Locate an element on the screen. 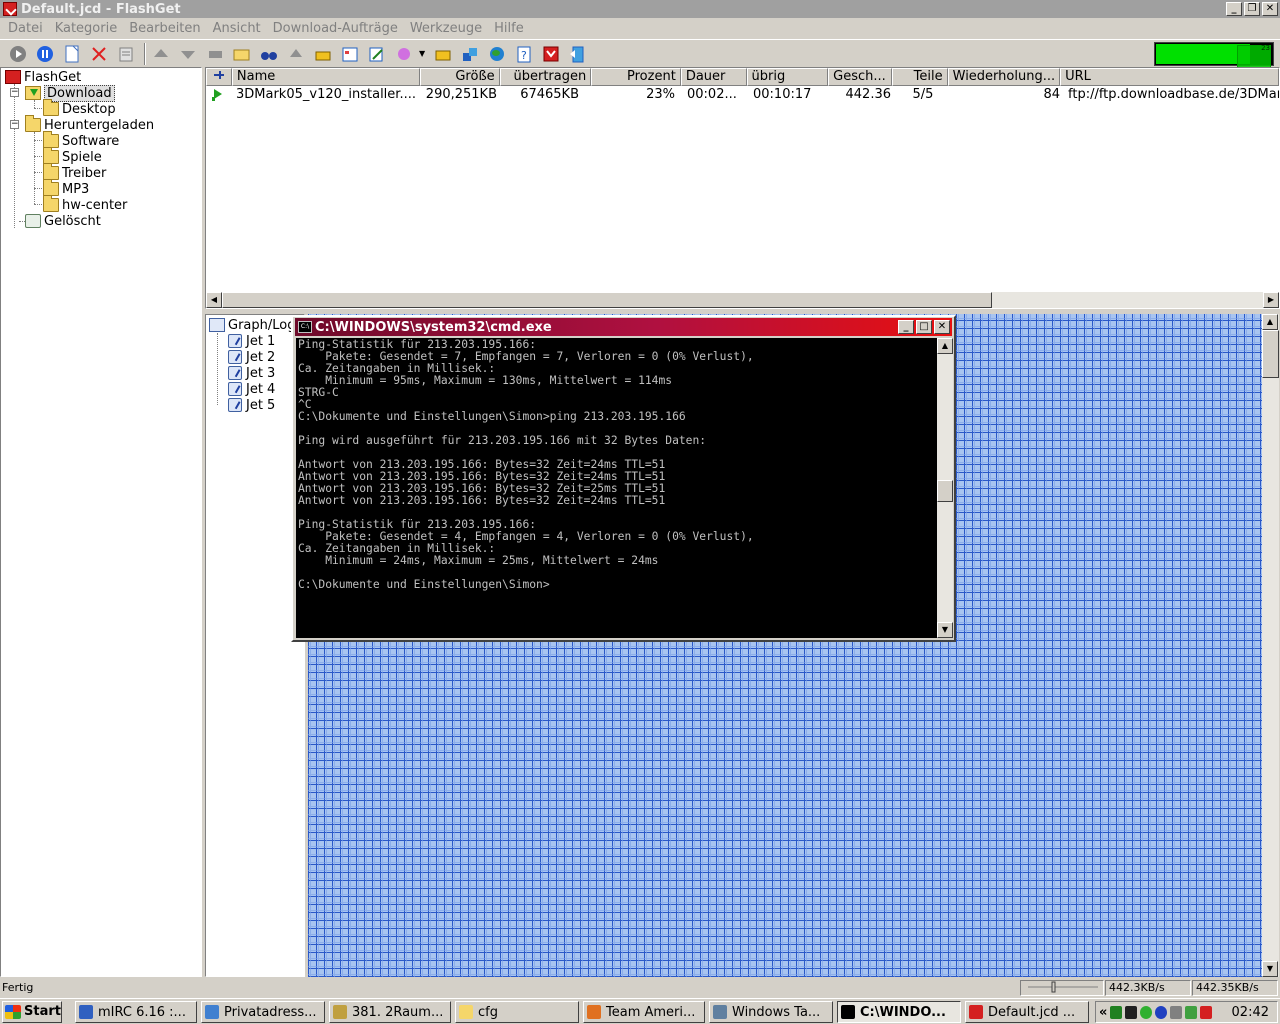  col-uebrig: übrig is located at coordinates (787, 77).